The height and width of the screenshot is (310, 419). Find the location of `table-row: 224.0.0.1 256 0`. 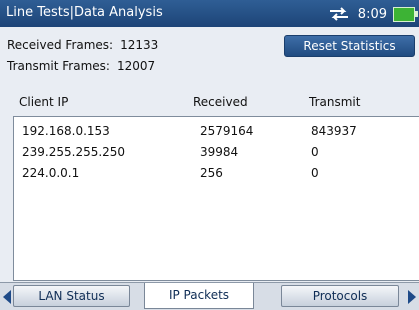

table-row: 224.0.0.1 256 0 is located at coordinates (216, 174).